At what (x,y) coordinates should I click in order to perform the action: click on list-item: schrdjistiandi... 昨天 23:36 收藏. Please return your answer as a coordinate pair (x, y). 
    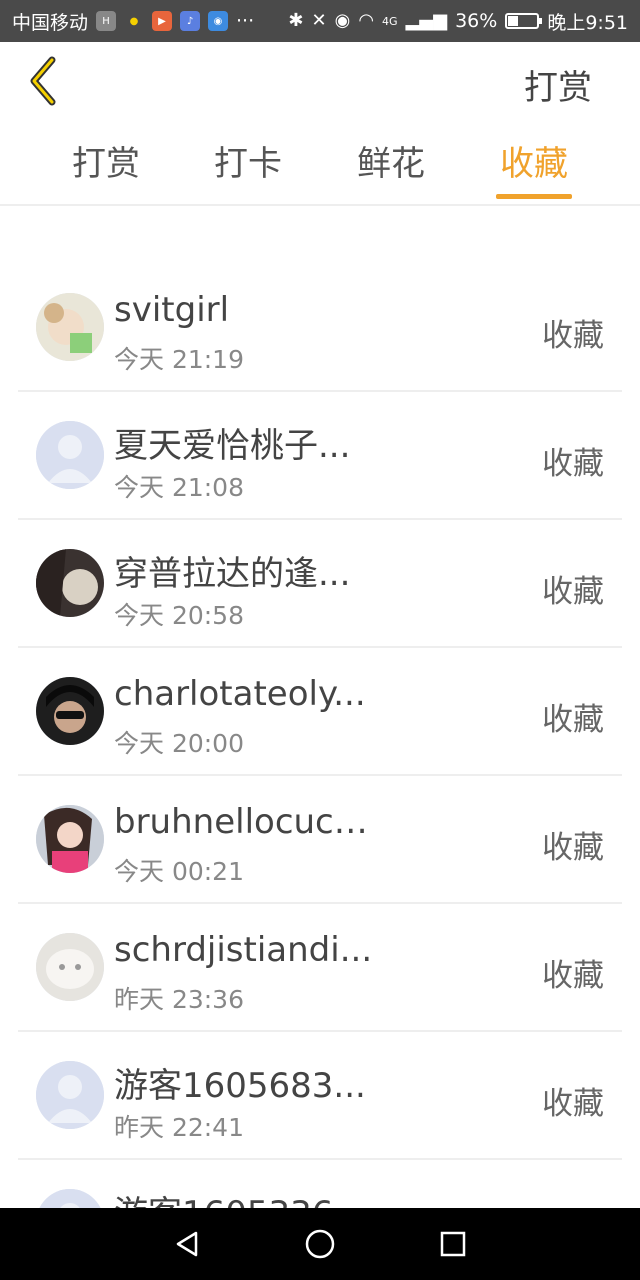
    Looking at the image, I should click on (320, 968).